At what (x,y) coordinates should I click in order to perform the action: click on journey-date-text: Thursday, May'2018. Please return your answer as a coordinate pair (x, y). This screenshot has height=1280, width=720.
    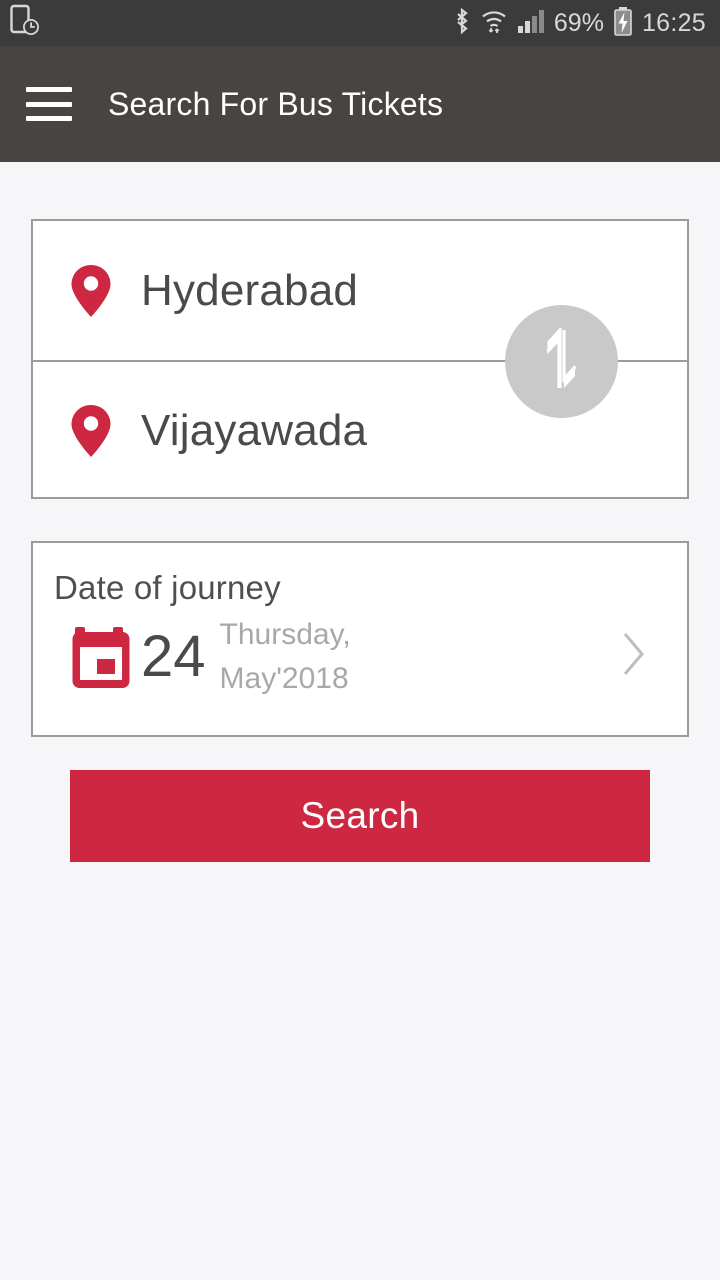
    Looking at the image, I should click on (285, 657).